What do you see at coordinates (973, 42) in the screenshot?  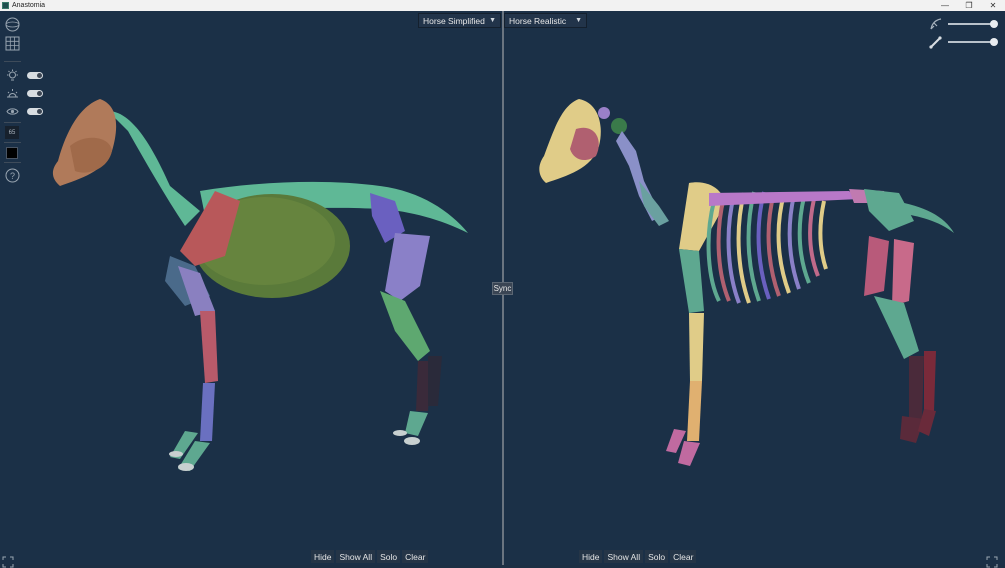 I see `bone-size-slider` at bounding box center [973, 42].